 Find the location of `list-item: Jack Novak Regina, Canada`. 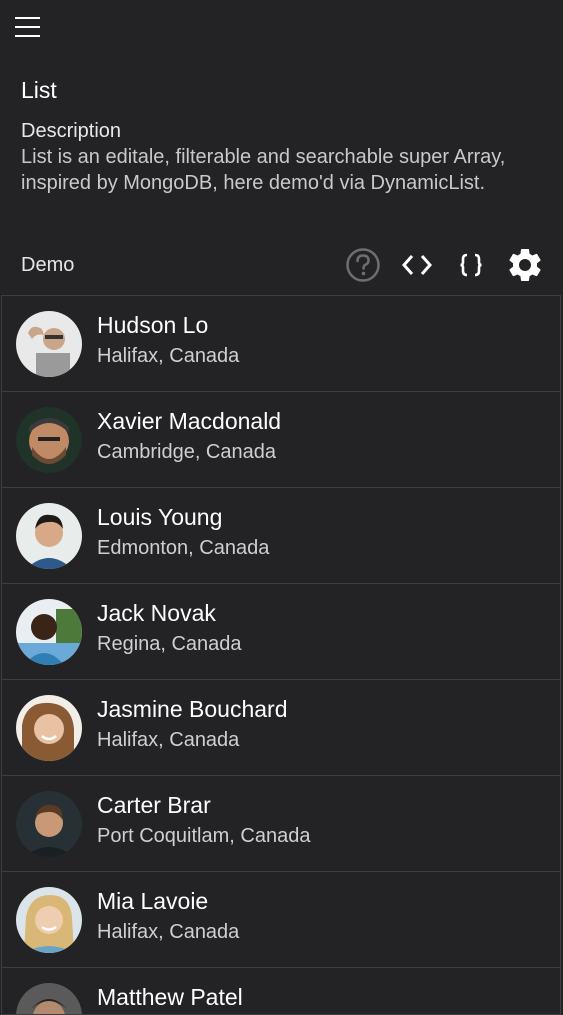

list-item: Jack Novak Regina, Canada is located at coordinates (281, 632).